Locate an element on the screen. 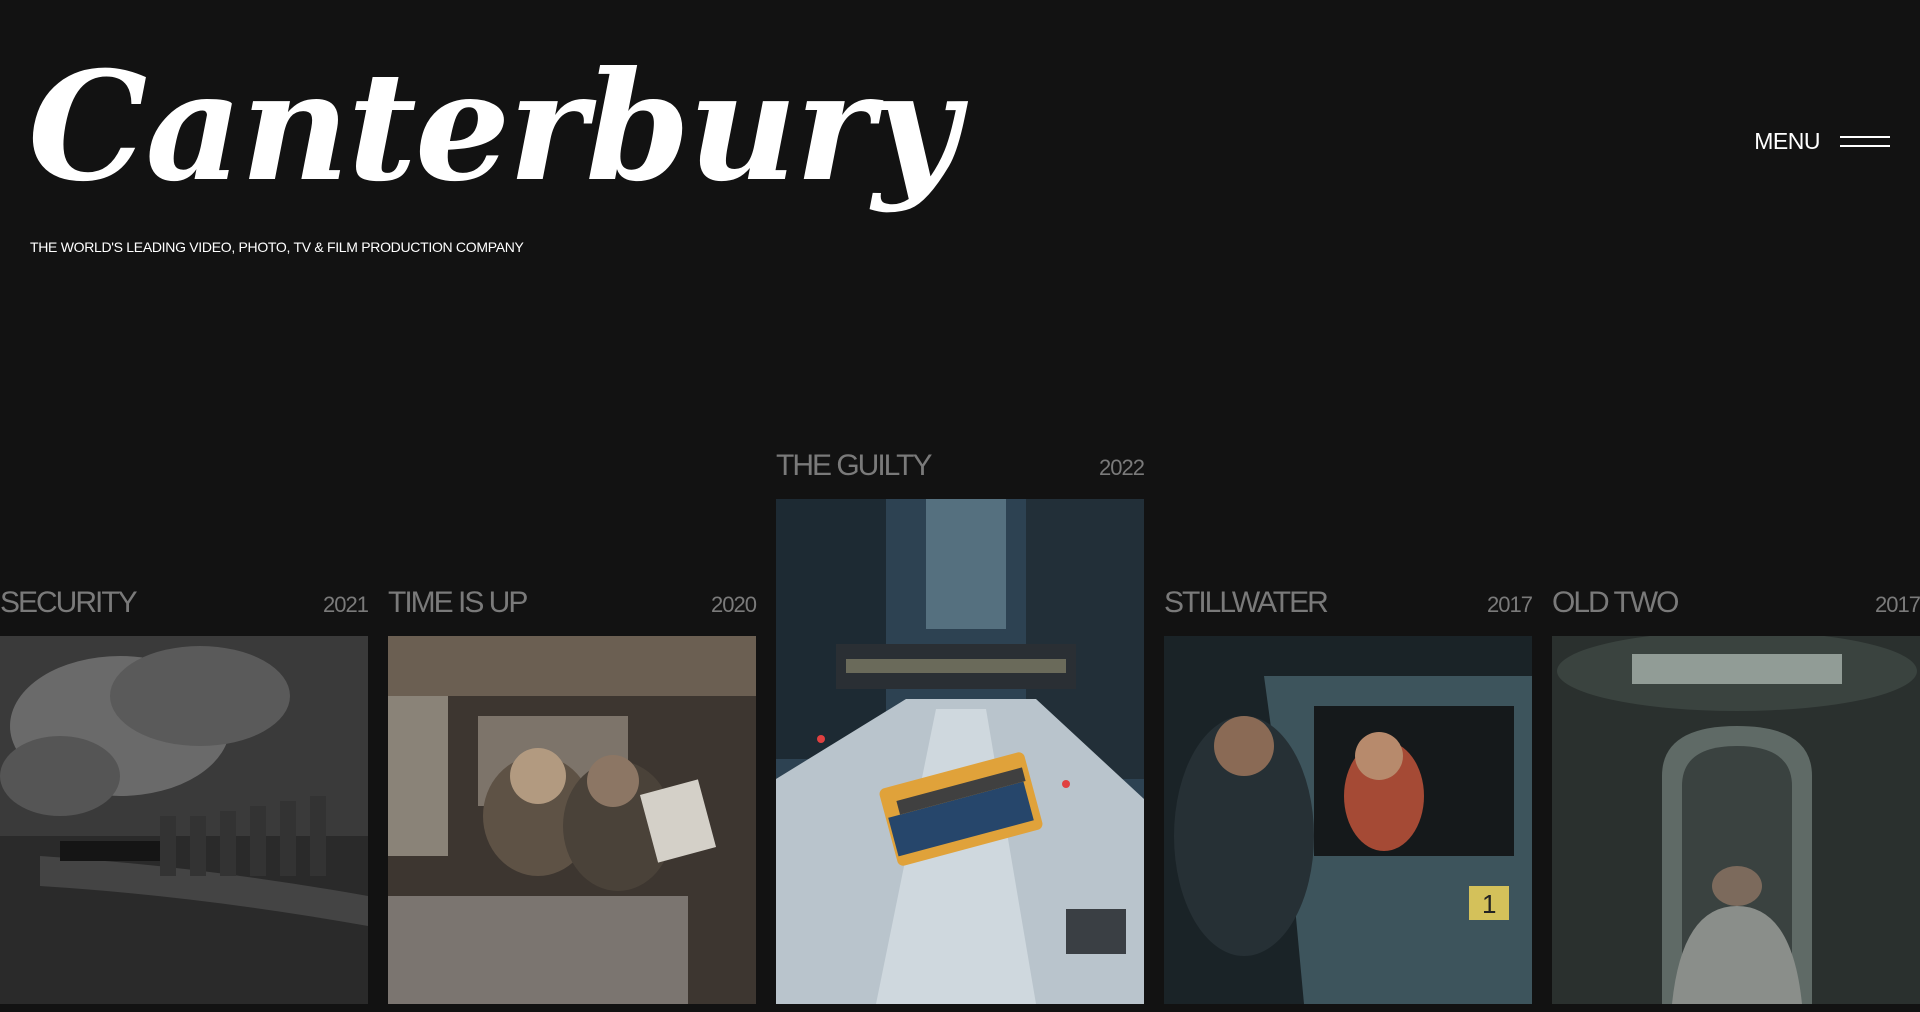  project-card-header: OLD TWO 2017 is located at coordinates (1736, 611).